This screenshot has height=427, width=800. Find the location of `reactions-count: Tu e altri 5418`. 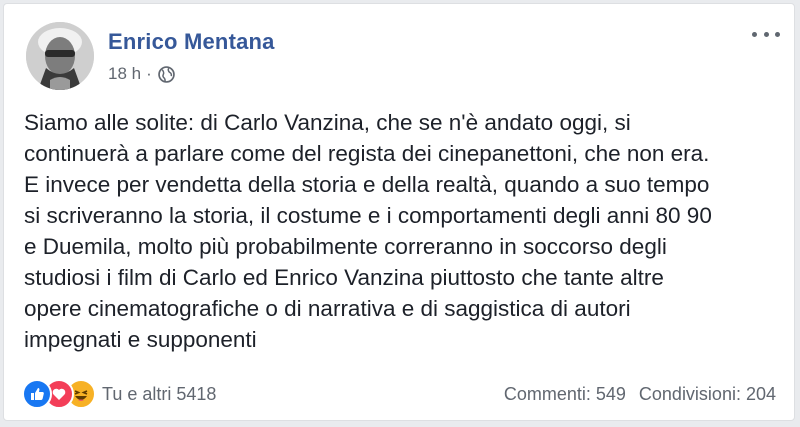

reactions-count: Tu e altri 5418 is located at coordinates (159, 394).